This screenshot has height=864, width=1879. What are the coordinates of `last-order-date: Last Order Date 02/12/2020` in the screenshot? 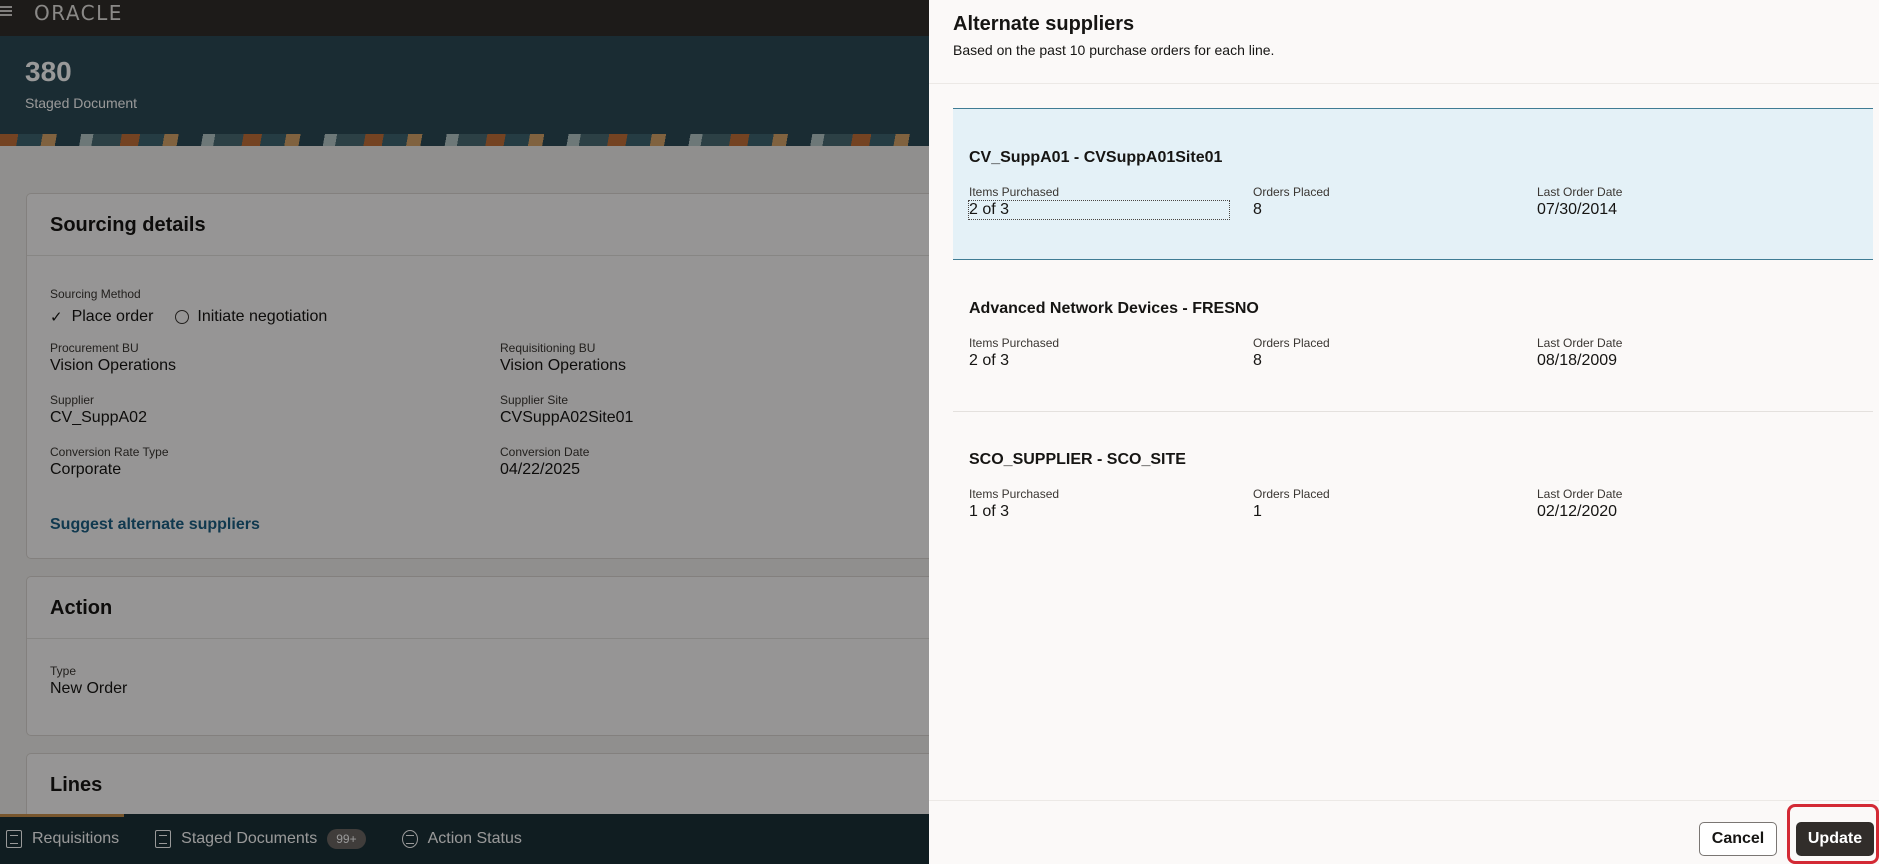 It's located at (1579, 504).